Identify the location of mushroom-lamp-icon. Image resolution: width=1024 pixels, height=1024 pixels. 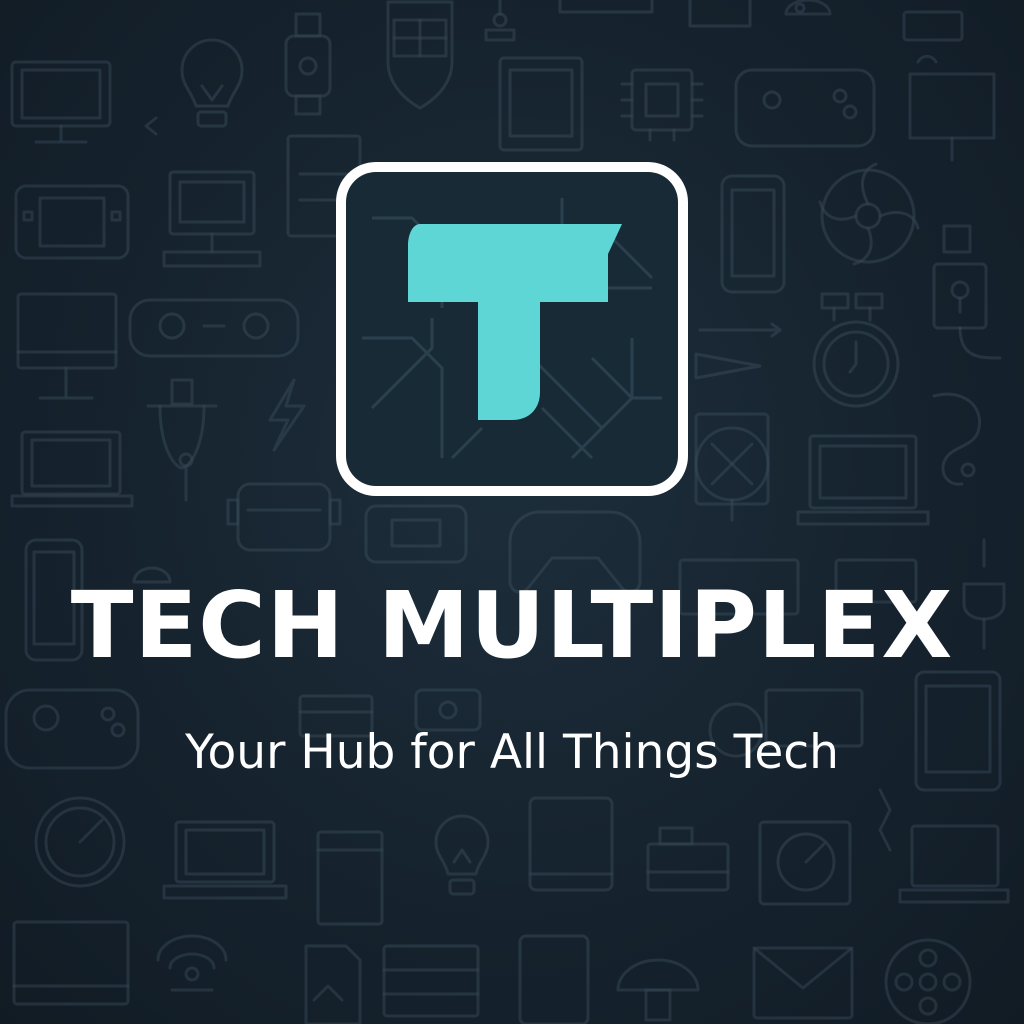
(658, 990).